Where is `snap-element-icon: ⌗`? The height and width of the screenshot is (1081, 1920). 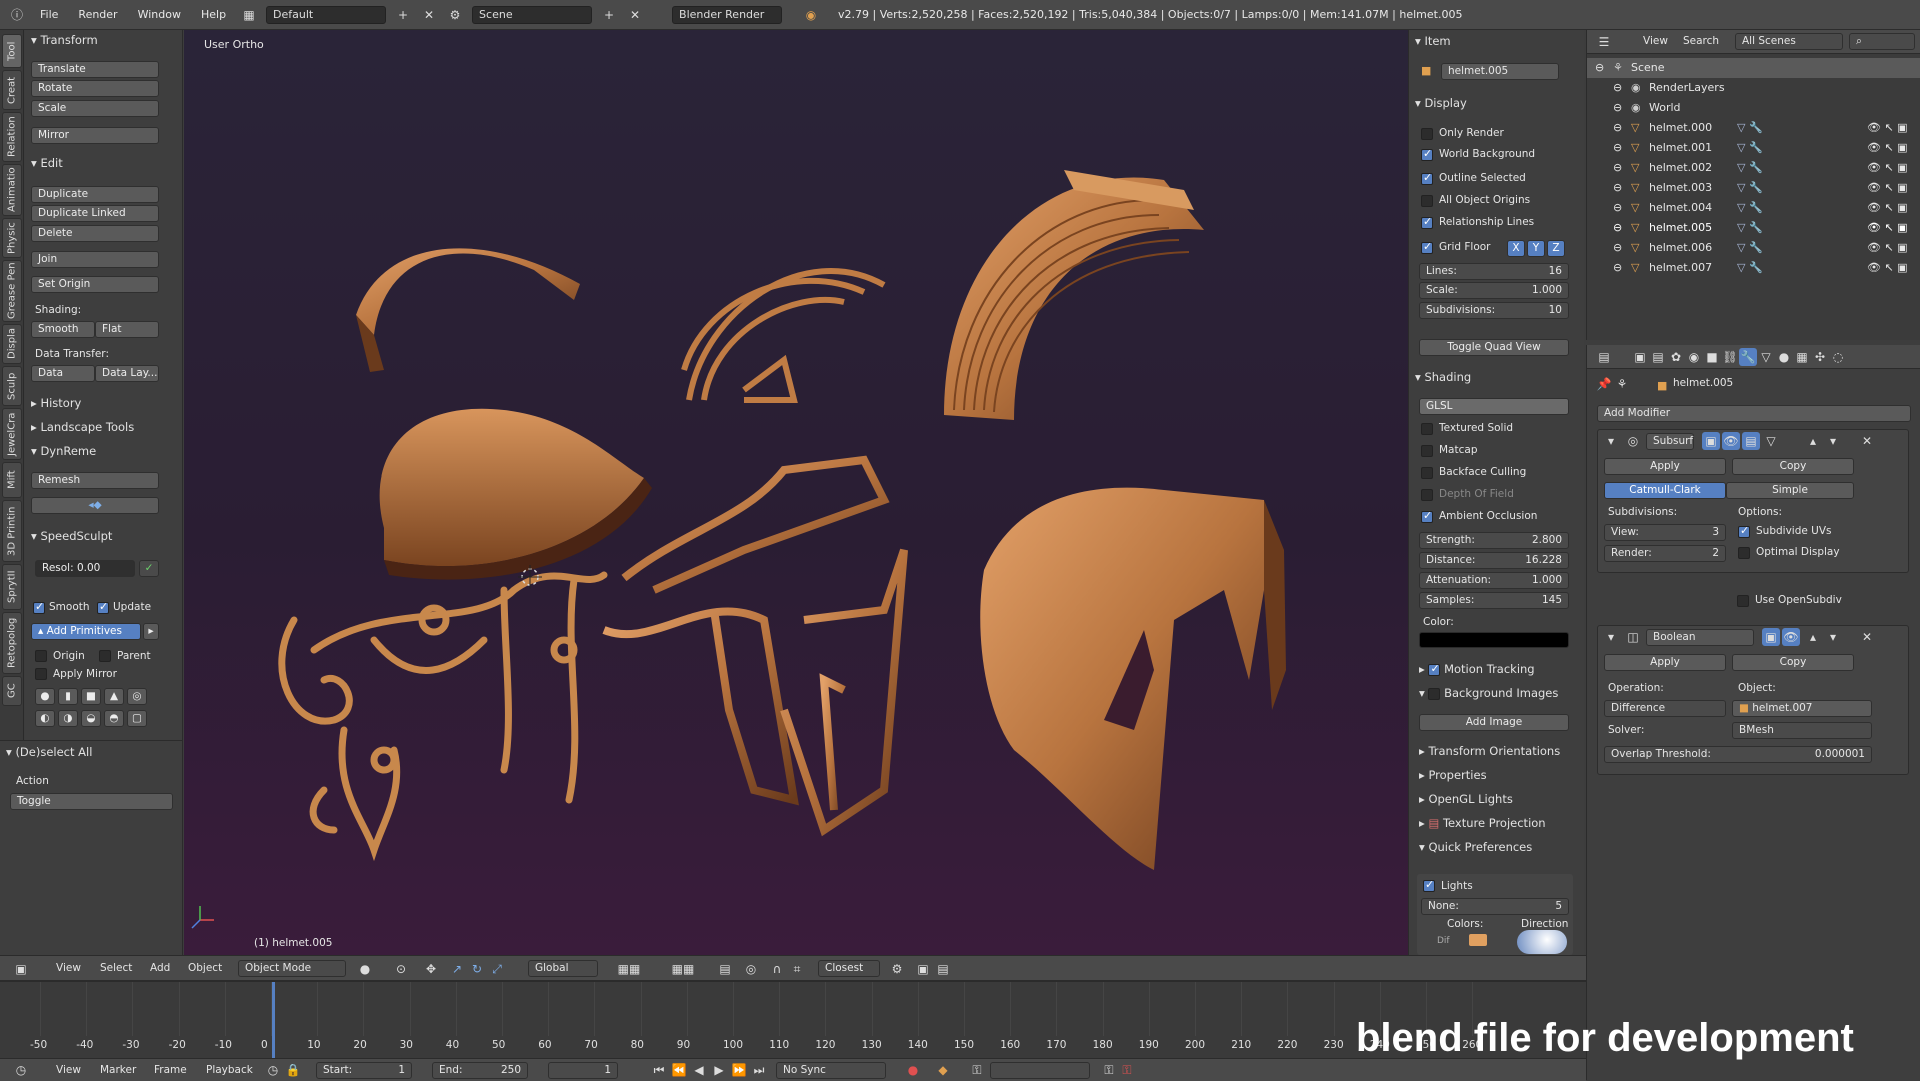 snap-element-icon: ⌗ is located at coordinates (797, 969).